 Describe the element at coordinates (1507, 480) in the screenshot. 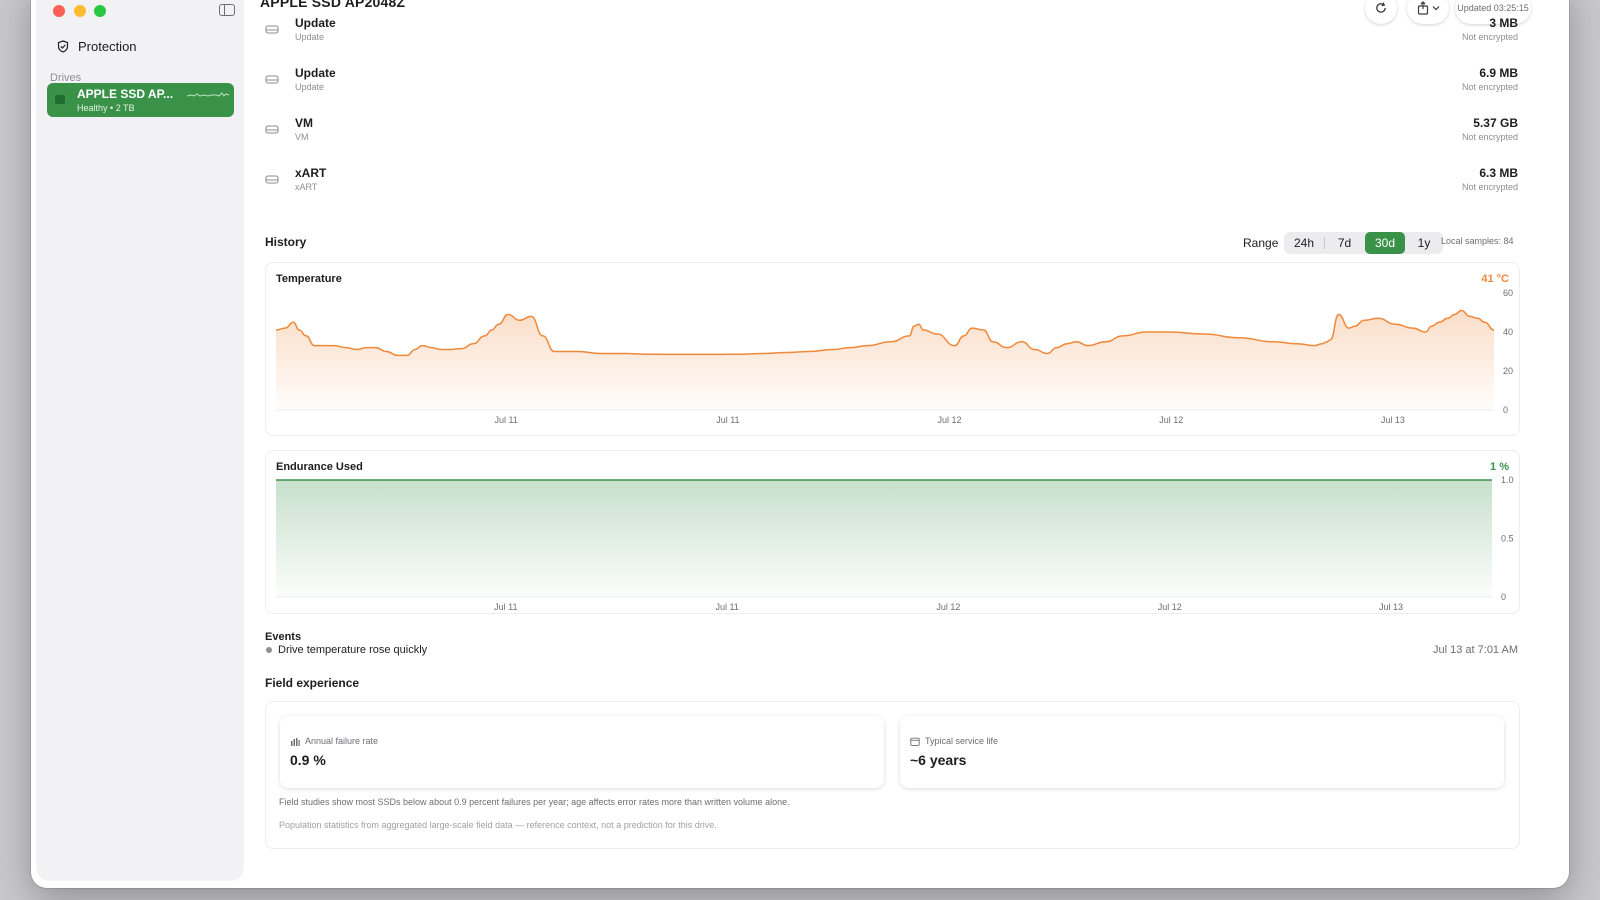

I see `y-tick-label: 1.0` at that location.